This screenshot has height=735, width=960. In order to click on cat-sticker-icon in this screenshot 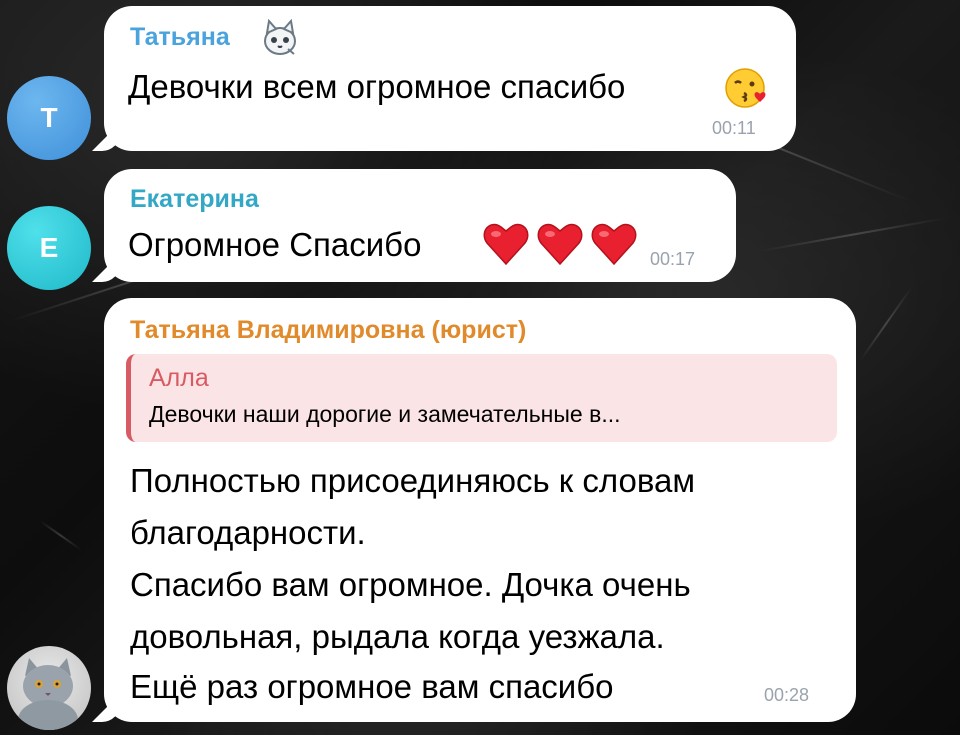, I will do `click(280, 40)`.